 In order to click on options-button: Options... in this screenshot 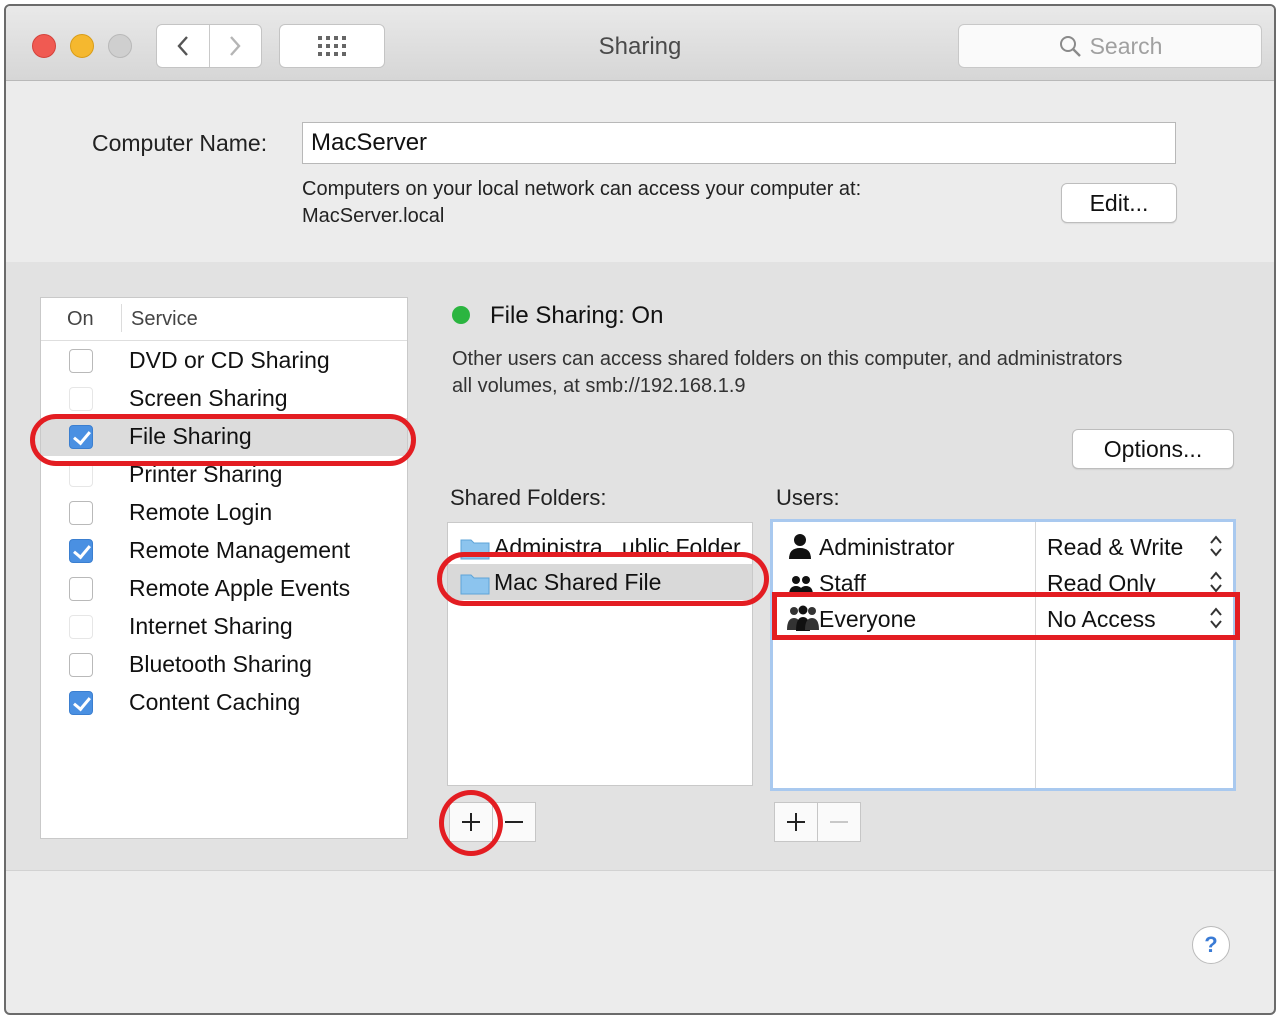, I will do `click(1153, 449)`.